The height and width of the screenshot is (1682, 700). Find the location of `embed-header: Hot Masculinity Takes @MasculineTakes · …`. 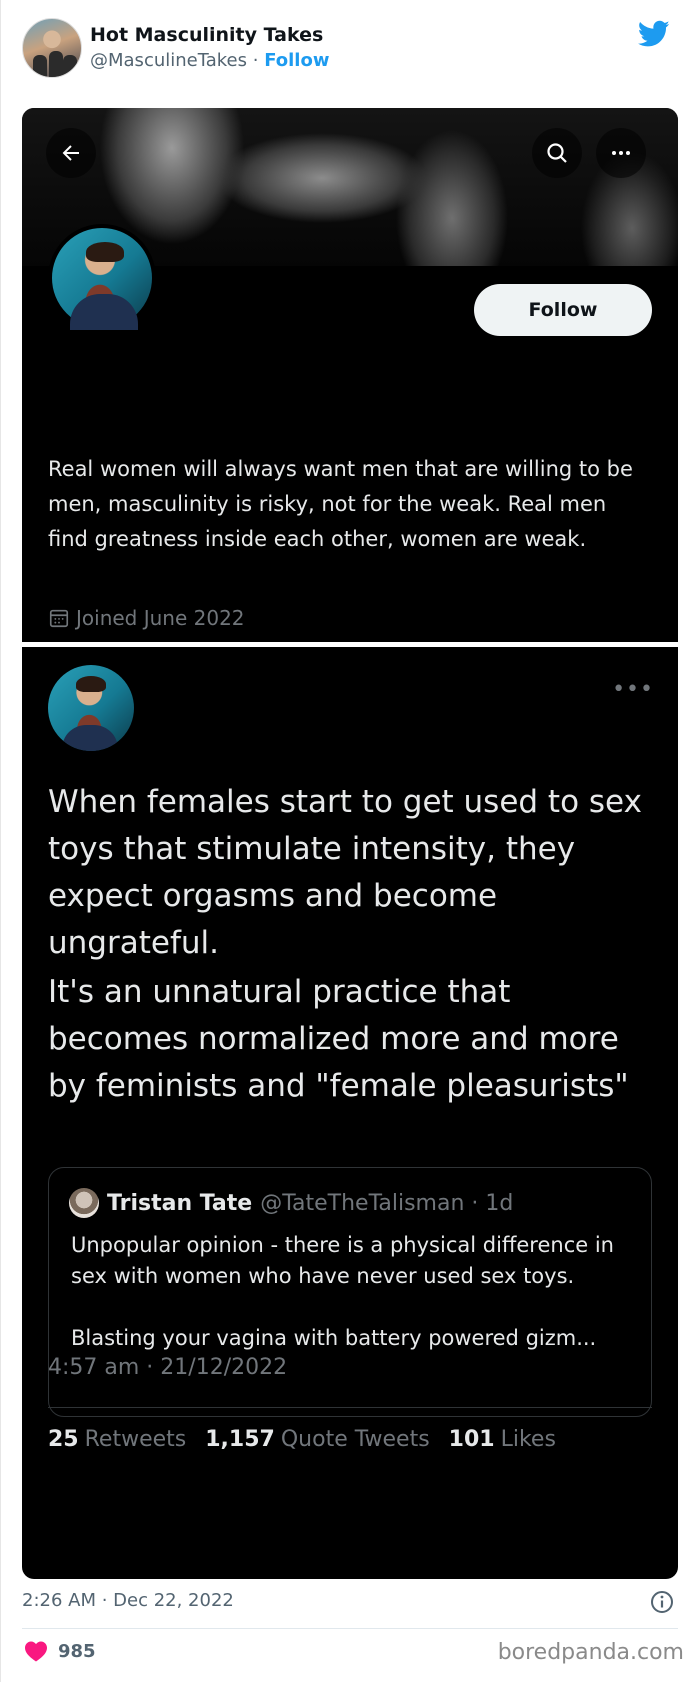

embed-header: Hot Masculinity Takes @MasculineTakes · … is located at coordinates (350, 49).